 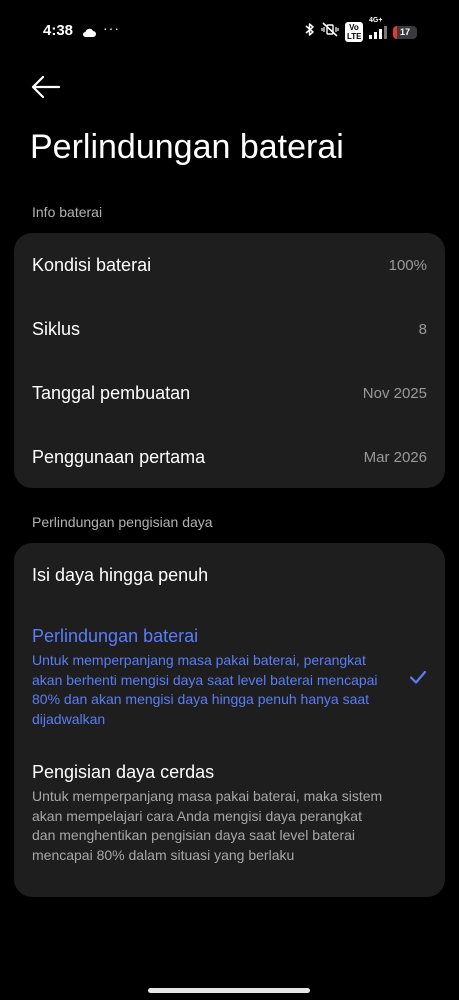 What do you see at coordinates (229, 990) in the screenshot?
I see `home-indicator` at bounding box center [229, 990].